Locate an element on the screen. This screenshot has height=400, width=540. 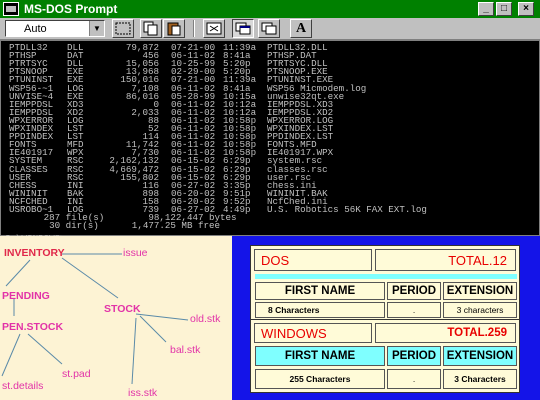
windows-first-name-value: 255 Characters is located at coordinates (320, 379).